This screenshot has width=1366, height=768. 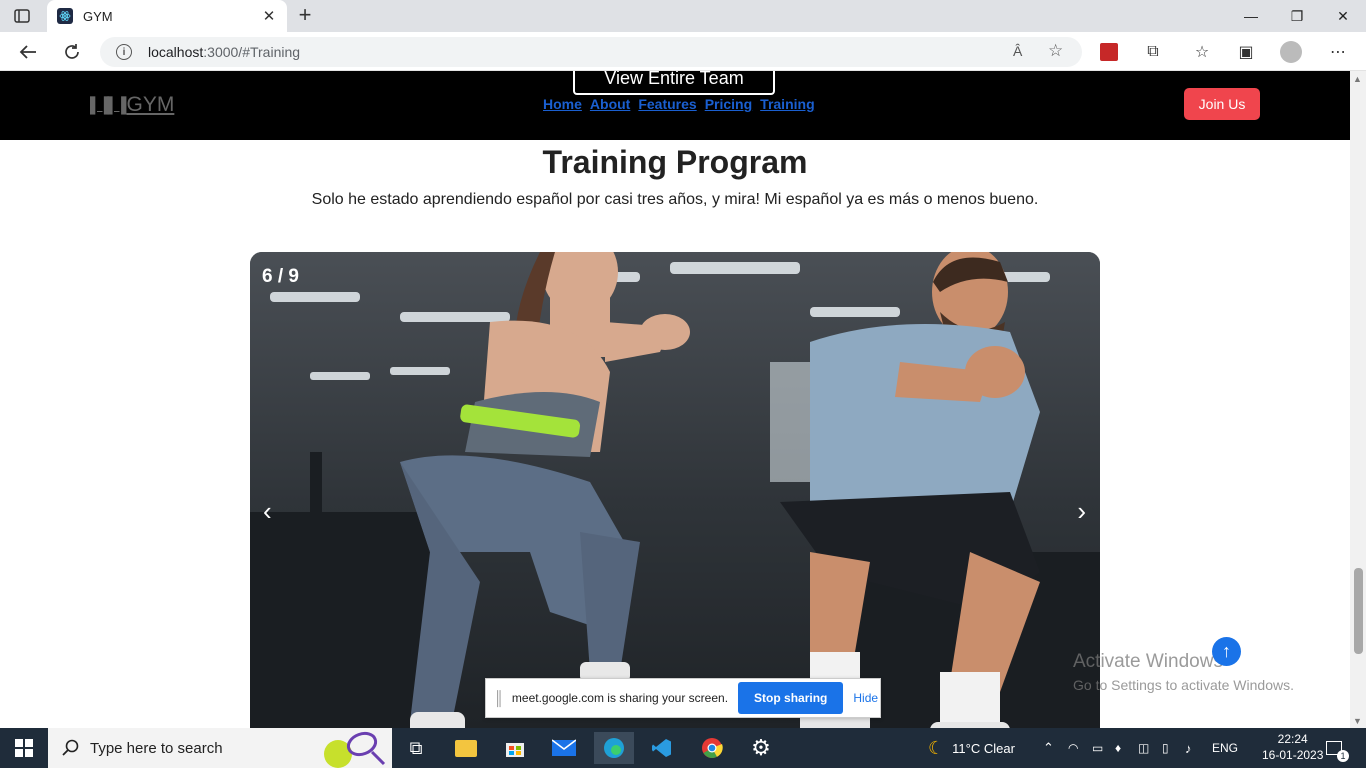 What do you see at coordinates (761, 748) in the screenshot?
I see `settings-gear-icon: ⚙` at bounding box center [761, 748].